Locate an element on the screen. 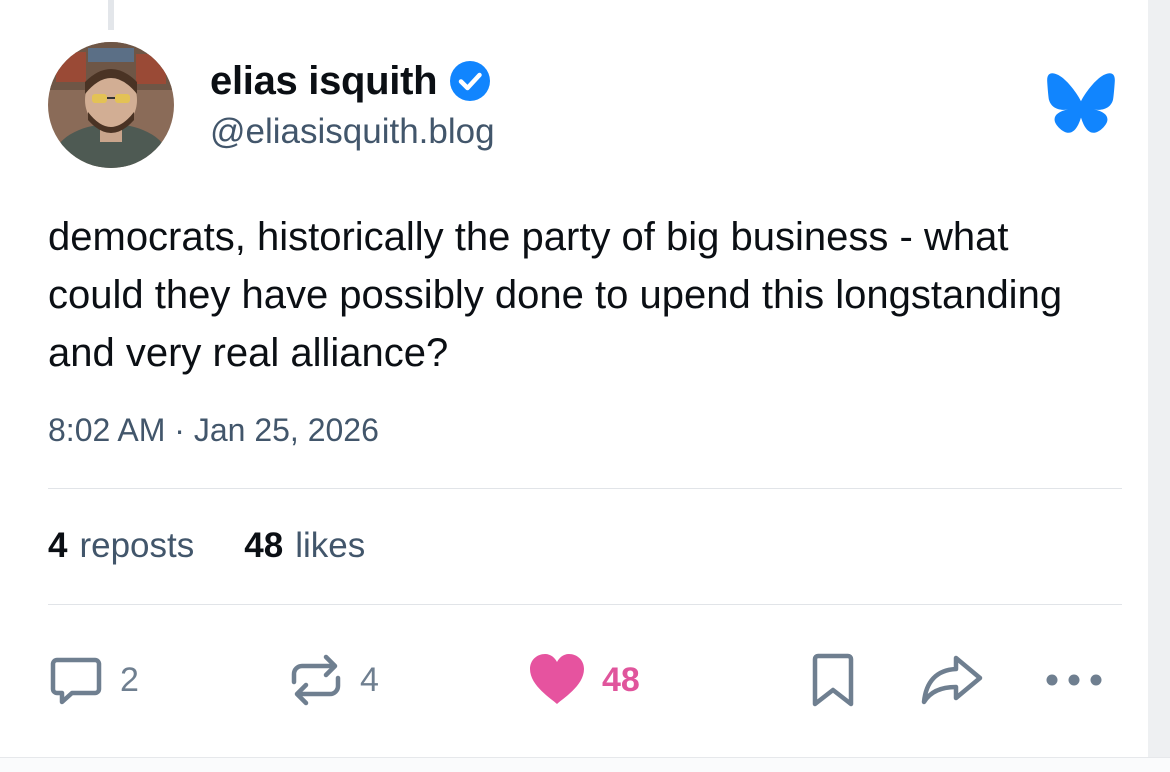 Image resolution: width=1170 pixels, height=772 pixels. share-button is located at coordinates (952, 680).